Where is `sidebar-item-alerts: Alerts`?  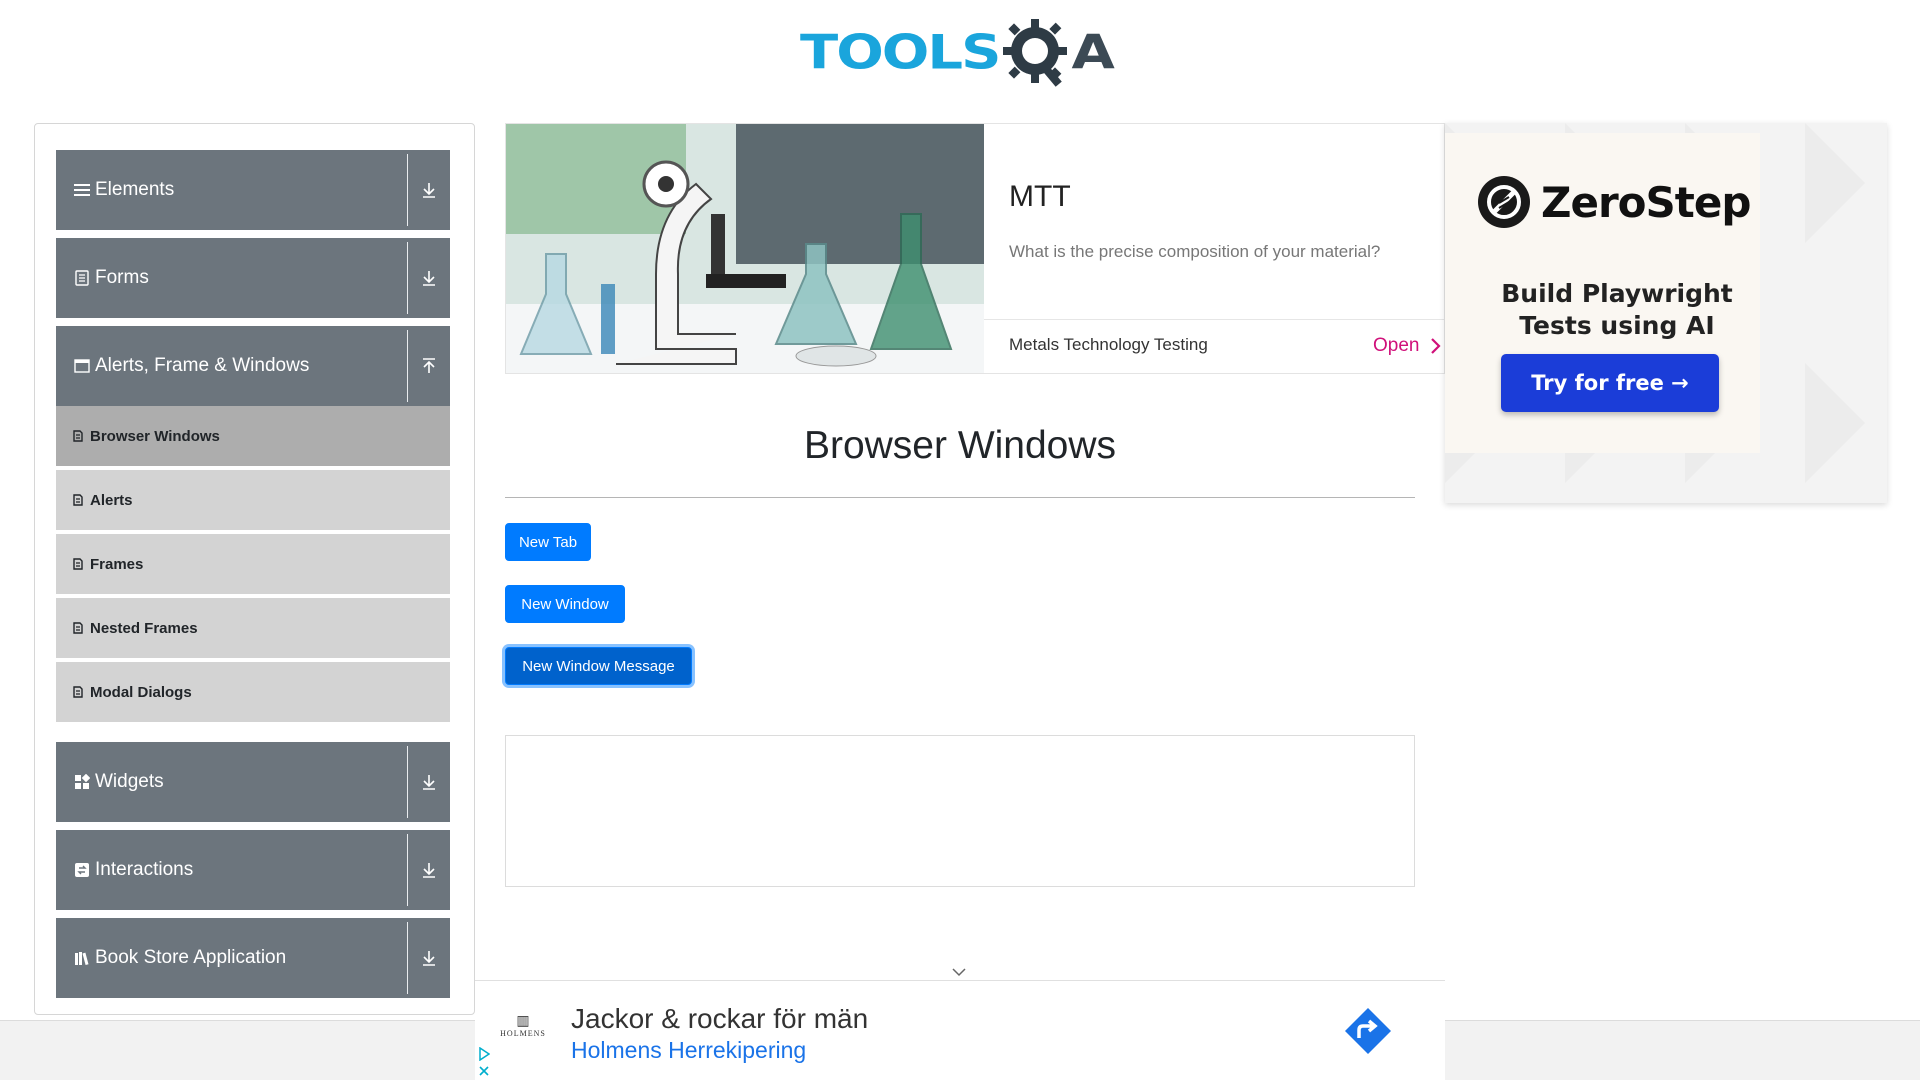
sidebar-item-alerts: Alerts is located at coordinates (253, 501).